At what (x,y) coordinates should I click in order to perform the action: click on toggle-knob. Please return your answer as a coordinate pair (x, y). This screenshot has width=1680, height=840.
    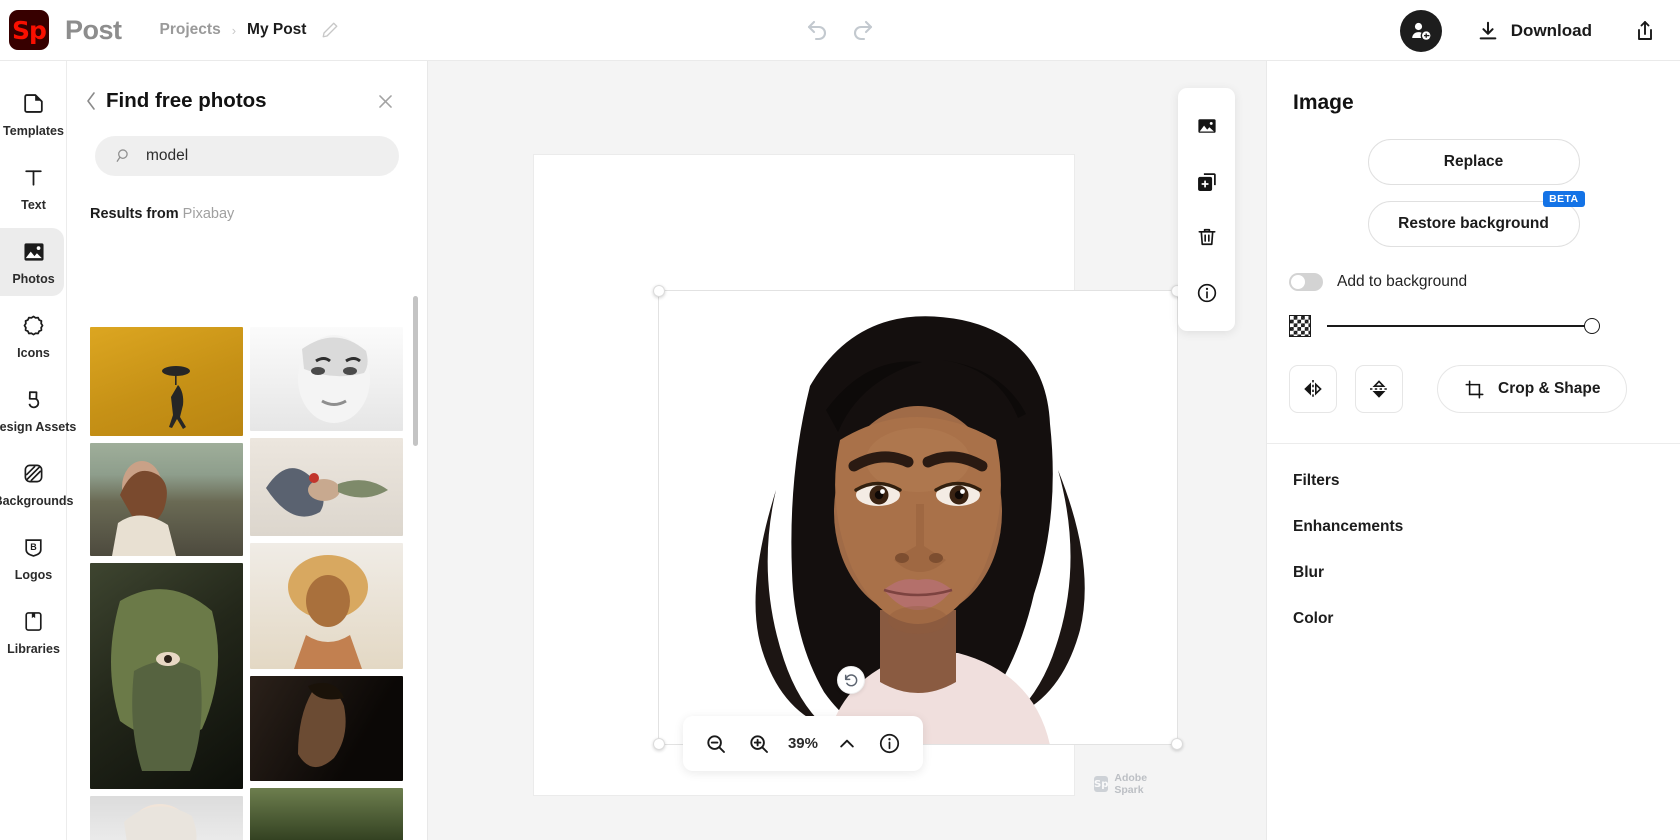
    Looking at the image, I should click on (1298, 282).